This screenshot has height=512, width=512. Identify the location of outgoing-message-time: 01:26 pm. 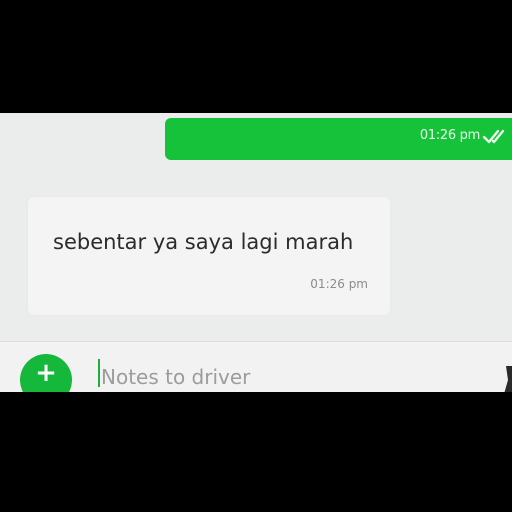
(449, 135).